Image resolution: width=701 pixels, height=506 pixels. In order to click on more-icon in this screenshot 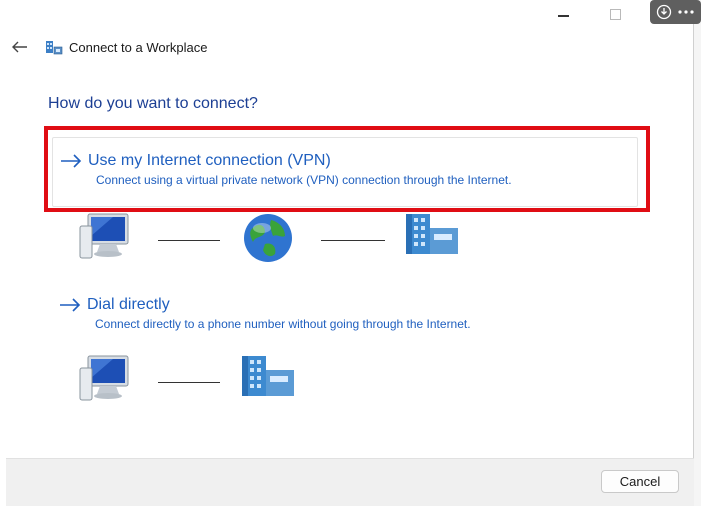, I will do `click(686, 12)`.